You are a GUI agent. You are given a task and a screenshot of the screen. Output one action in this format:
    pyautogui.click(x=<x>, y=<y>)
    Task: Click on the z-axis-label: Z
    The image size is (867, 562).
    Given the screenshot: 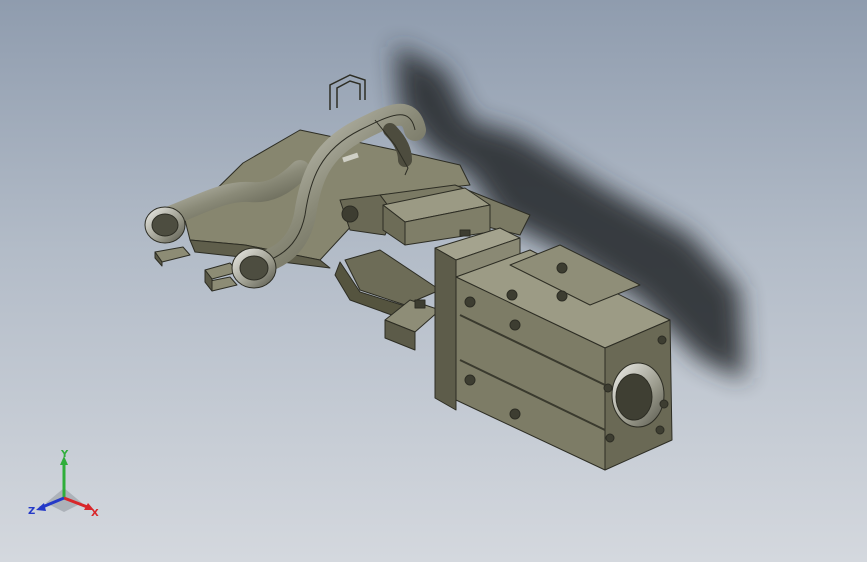 What is the action you would take?
    pyautogui.click(x=31, y=511)
    